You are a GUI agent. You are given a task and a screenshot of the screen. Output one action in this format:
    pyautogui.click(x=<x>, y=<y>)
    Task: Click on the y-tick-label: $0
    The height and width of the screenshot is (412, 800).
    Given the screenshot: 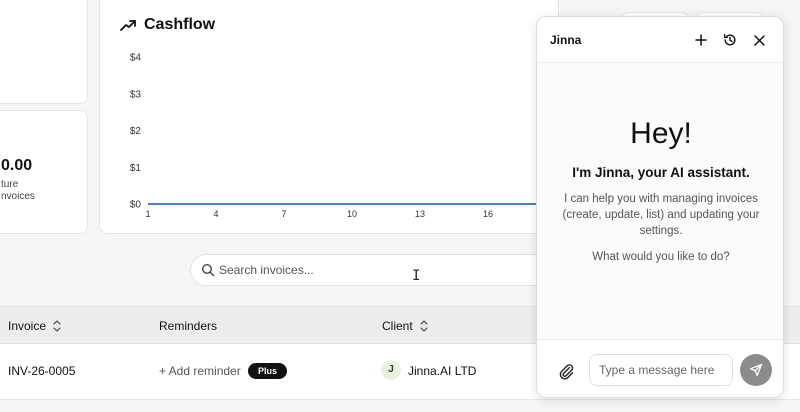 What is the action you would take?
    pyautogui.click(x=136, y=205)
    